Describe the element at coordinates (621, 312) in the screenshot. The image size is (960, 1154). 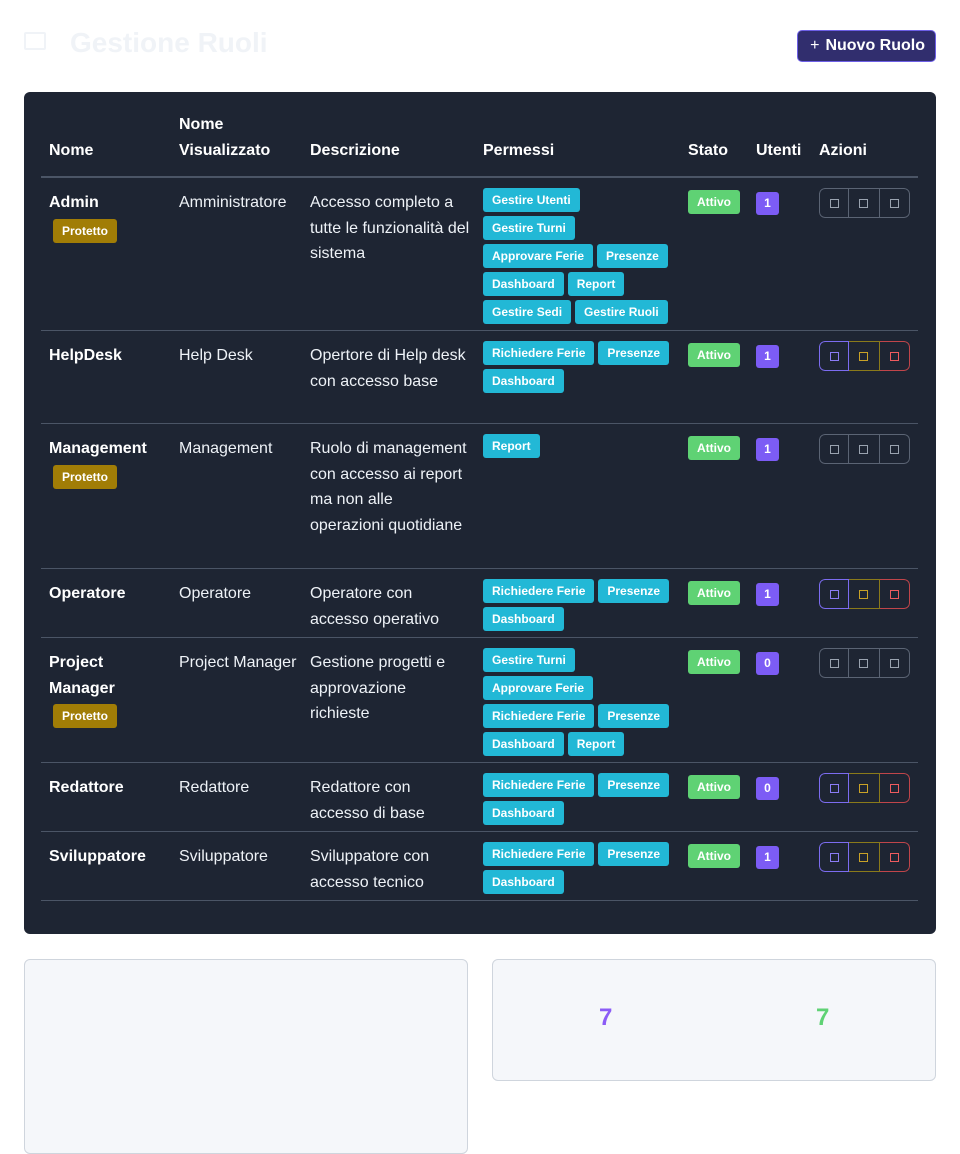
I see `permission-badge: Gestire Ruoli` at that location.